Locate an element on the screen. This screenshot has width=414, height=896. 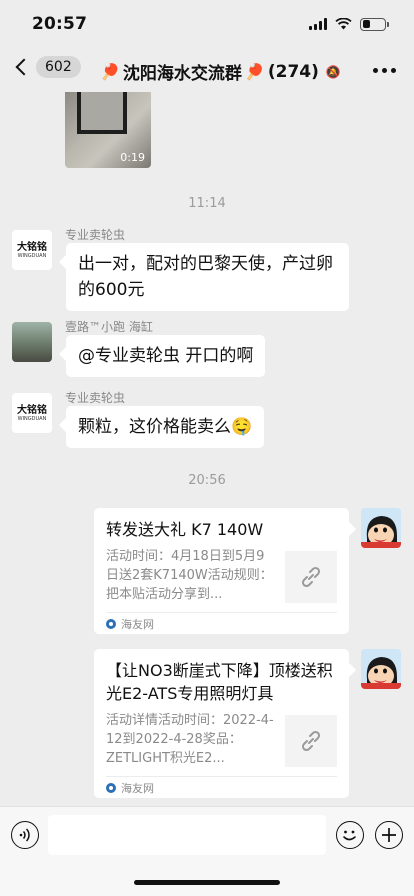
card-title: 转发送大礼 K7 140W is located at coordinates (185, 529).